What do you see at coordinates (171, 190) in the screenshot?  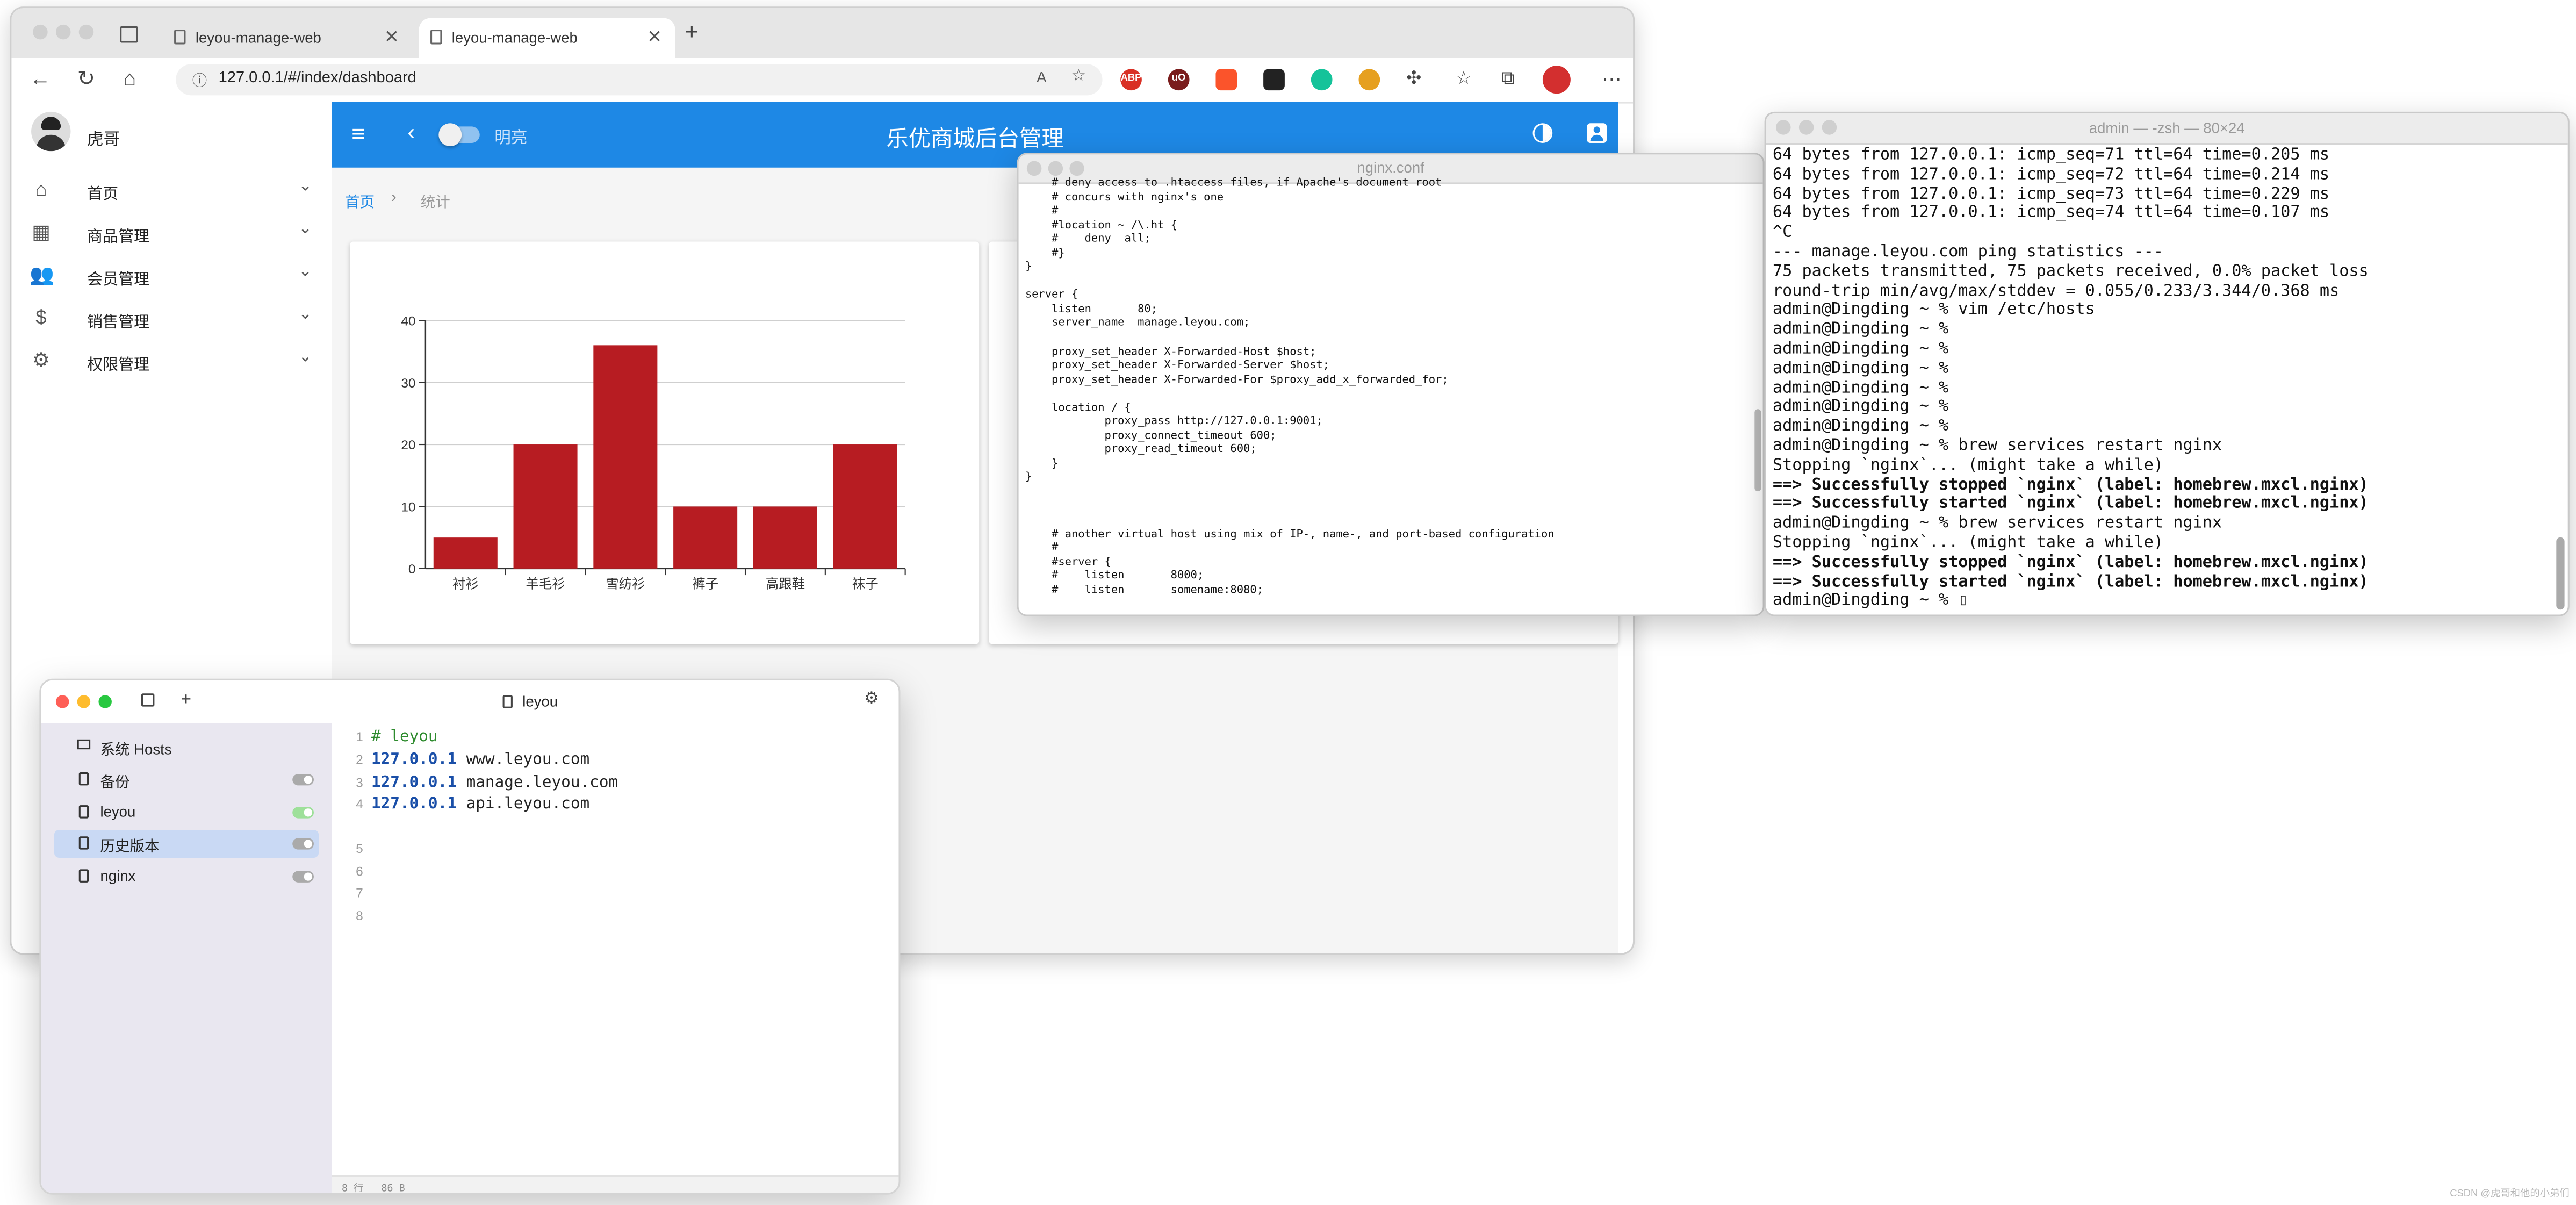 I see `sidebar-item-home: ⌂ 首页 ⌄` at bounding box center [171, 190].